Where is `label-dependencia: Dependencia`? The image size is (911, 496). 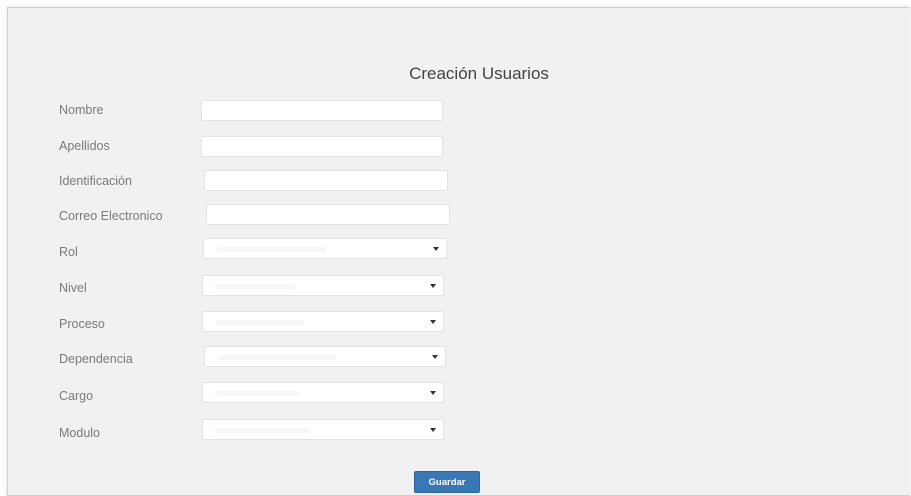
label-dependencia: Dependencia is located at coordinates (96, 359).